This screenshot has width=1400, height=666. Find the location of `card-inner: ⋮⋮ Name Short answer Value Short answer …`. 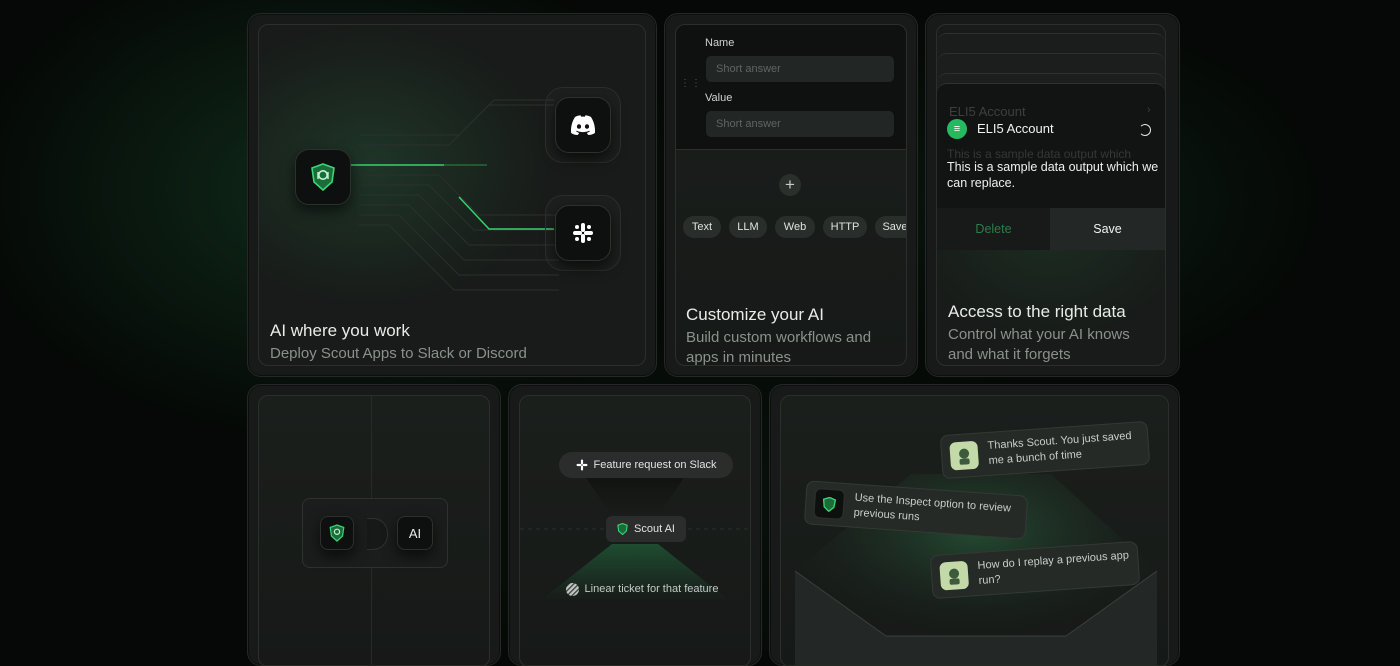

card-inner: ⋮⋮ Name Short answer Value Short answer … is located at coordinates (791, 195).